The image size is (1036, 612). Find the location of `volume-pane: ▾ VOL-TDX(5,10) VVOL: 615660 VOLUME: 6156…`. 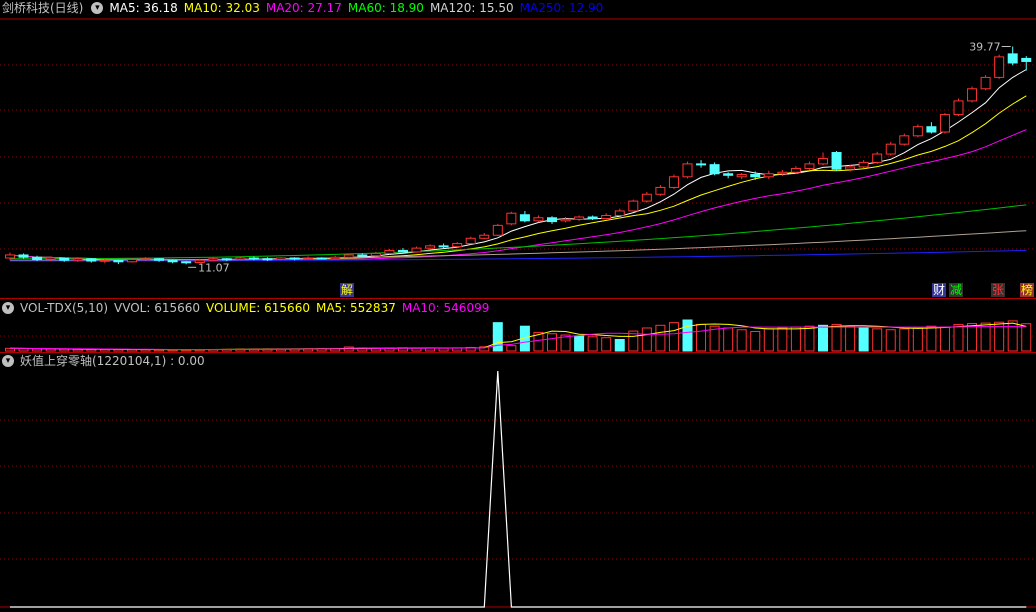

volume-pane: ▾ VOL-TDX(5,10) VVOL: 615660 VOLUME: 6156… is located at coordinates (518, 326).